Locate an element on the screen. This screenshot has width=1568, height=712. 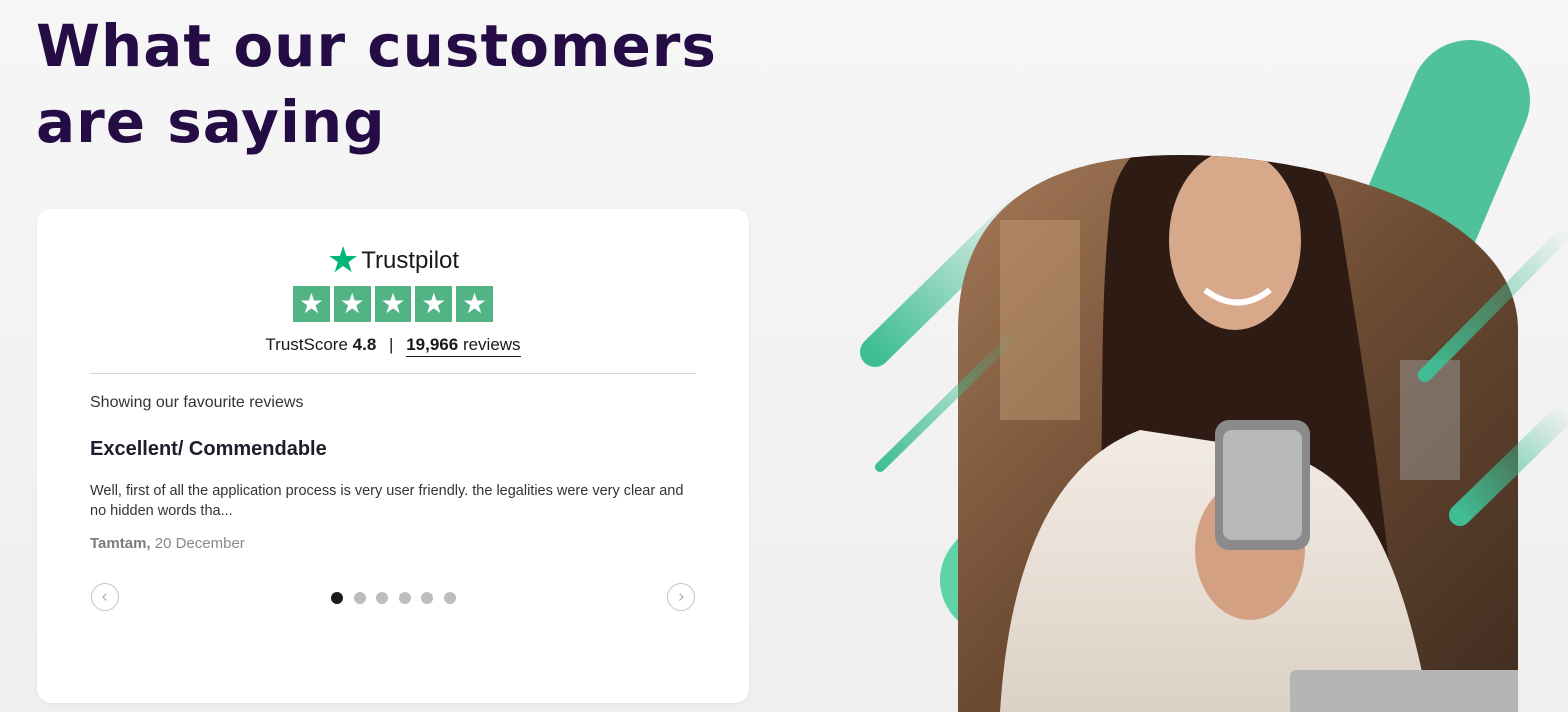
reviews-count-link: 19,966 reviews is located at coordinates (463, 346).